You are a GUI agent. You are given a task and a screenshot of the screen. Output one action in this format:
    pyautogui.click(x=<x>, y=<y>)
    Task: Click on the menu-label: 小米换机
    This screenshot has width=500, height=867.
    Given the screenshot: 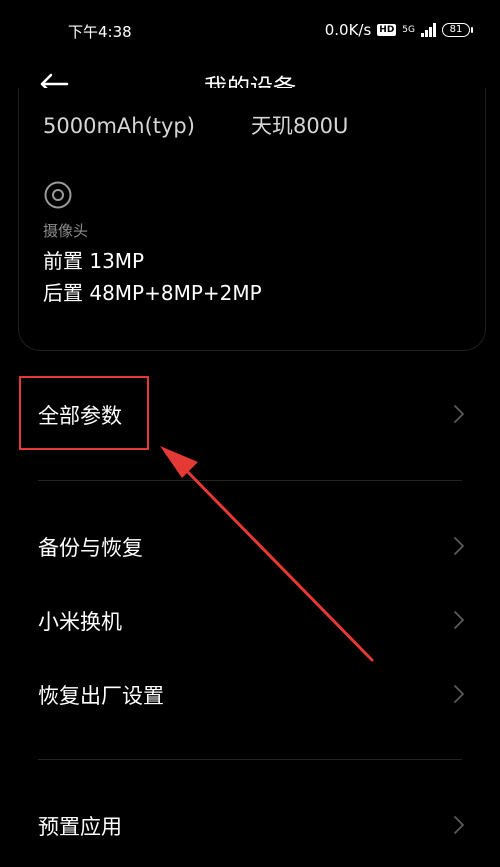 What is the action you would take?
    pyautogui.click(x=80, y=622)
    